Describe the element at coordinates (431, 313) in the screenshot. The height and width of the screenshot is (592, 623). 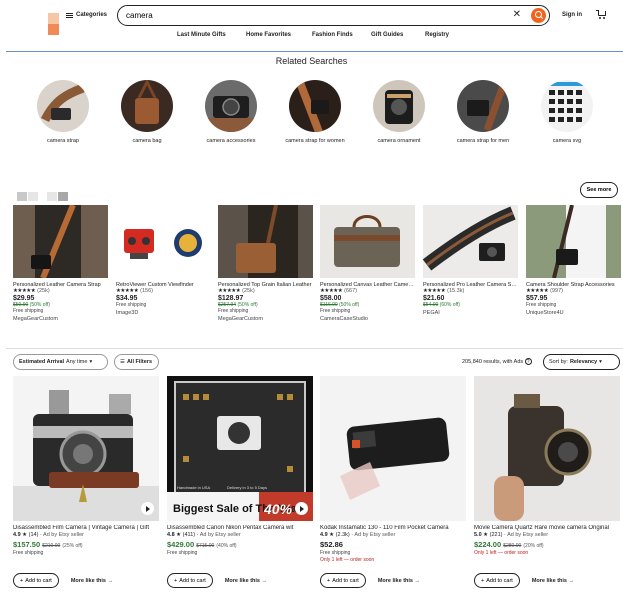
I see `product-shop: PEGAI` at that location.